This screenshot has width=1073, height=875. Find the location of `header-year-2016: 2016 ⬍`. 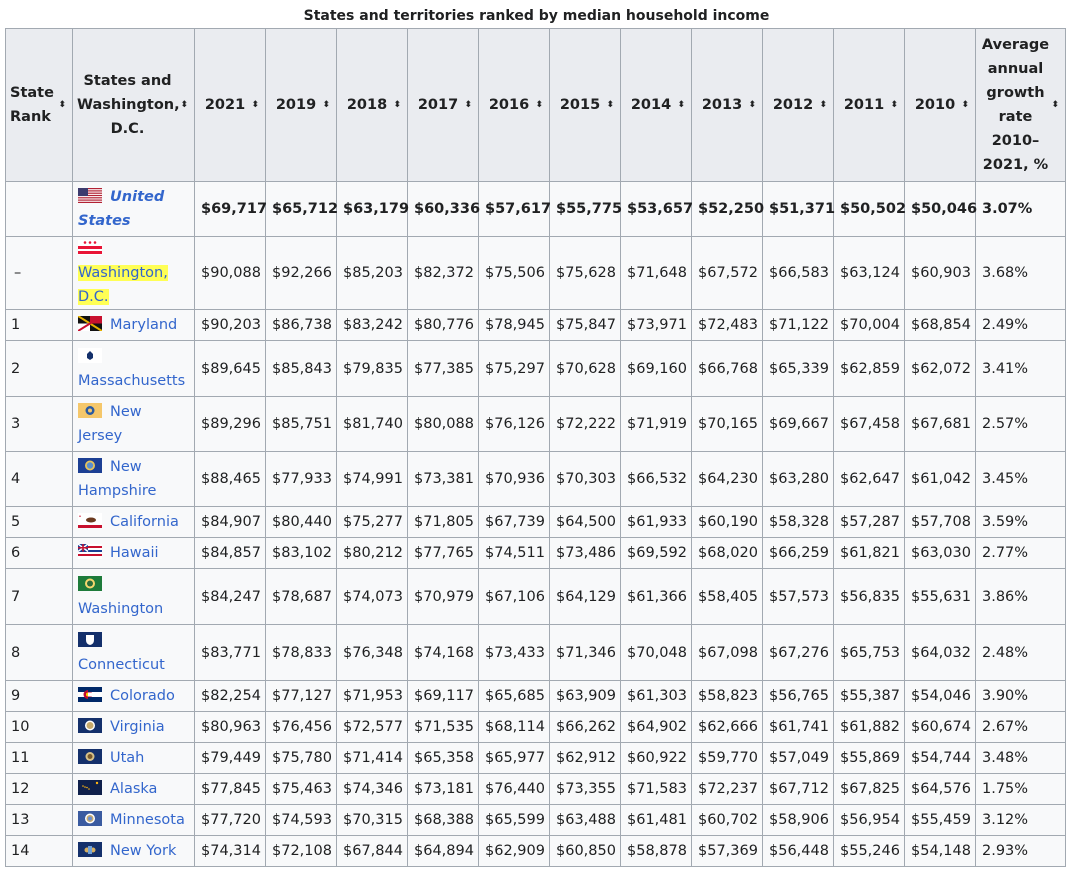

header-year-2016: 2016 ⬍ is located at coordinates (514, 105).